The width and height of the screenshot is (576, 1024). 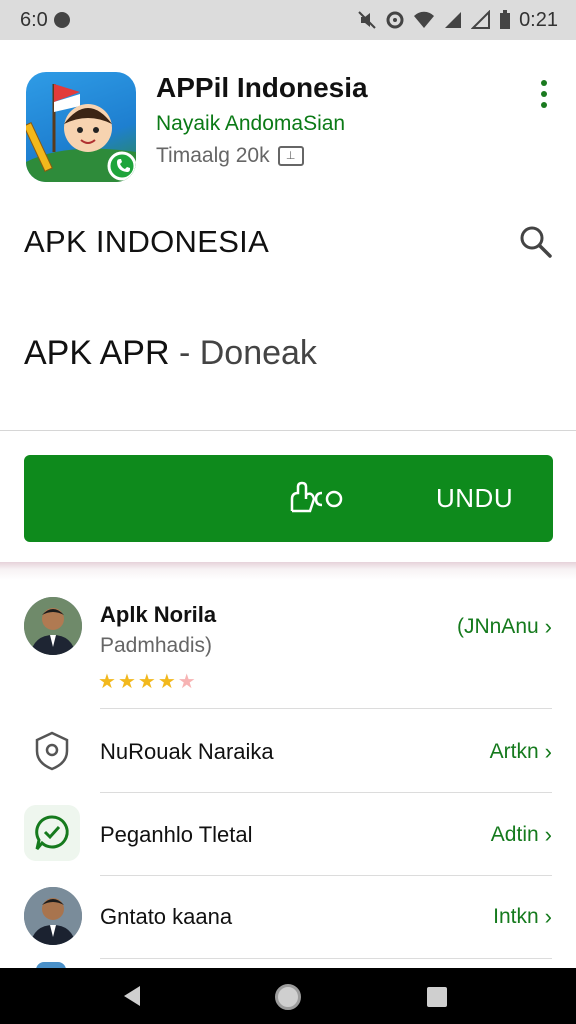 I want to click on status-right: 0:21, so click(x=457, y=20).